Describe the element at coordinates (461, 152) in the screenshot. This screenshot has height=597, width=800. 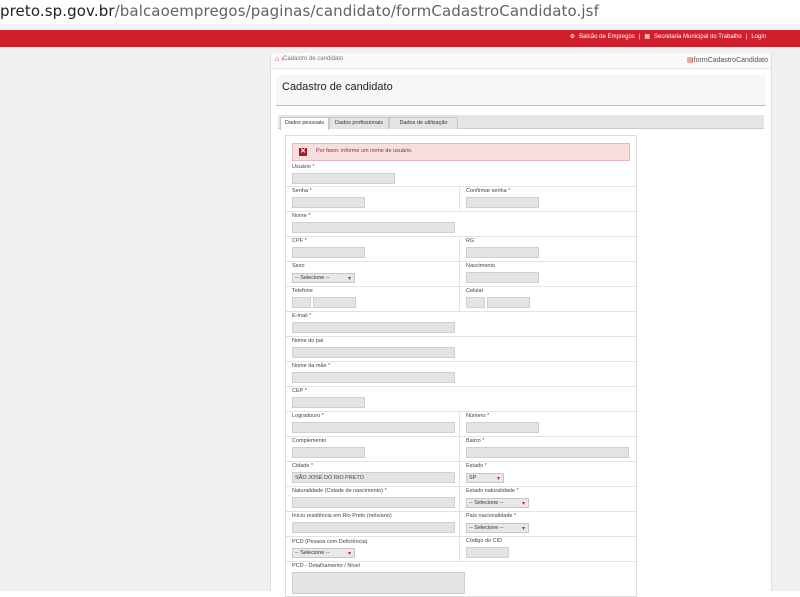
I see `error-message-box: ✕ Por favor, informe um nome de usuário.` at that location.